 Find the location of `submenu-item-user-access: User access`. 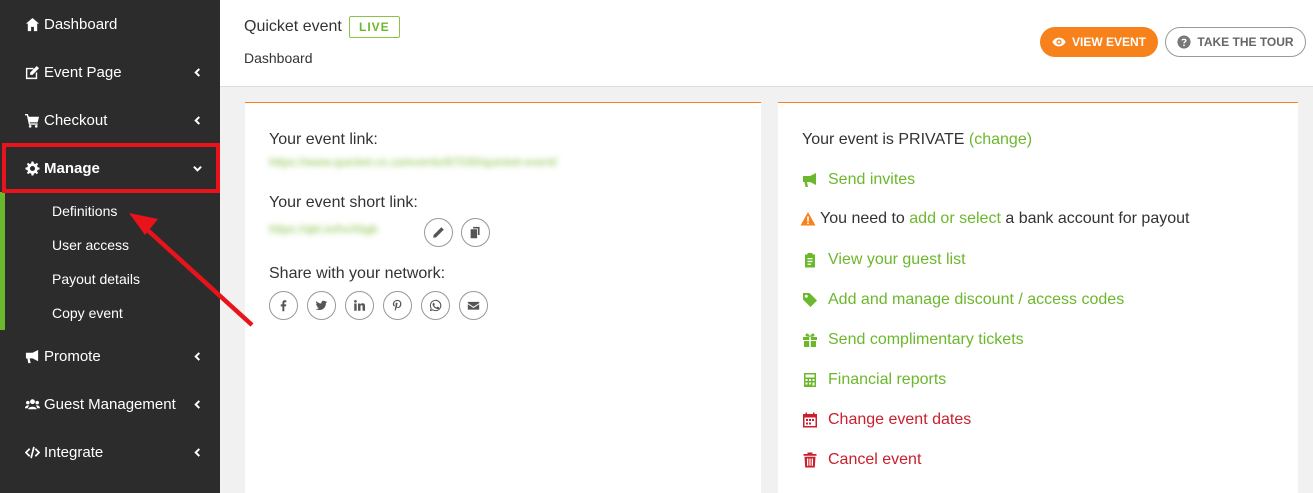

submenu-item-user-access: User access is located at coordinates (110, 245).